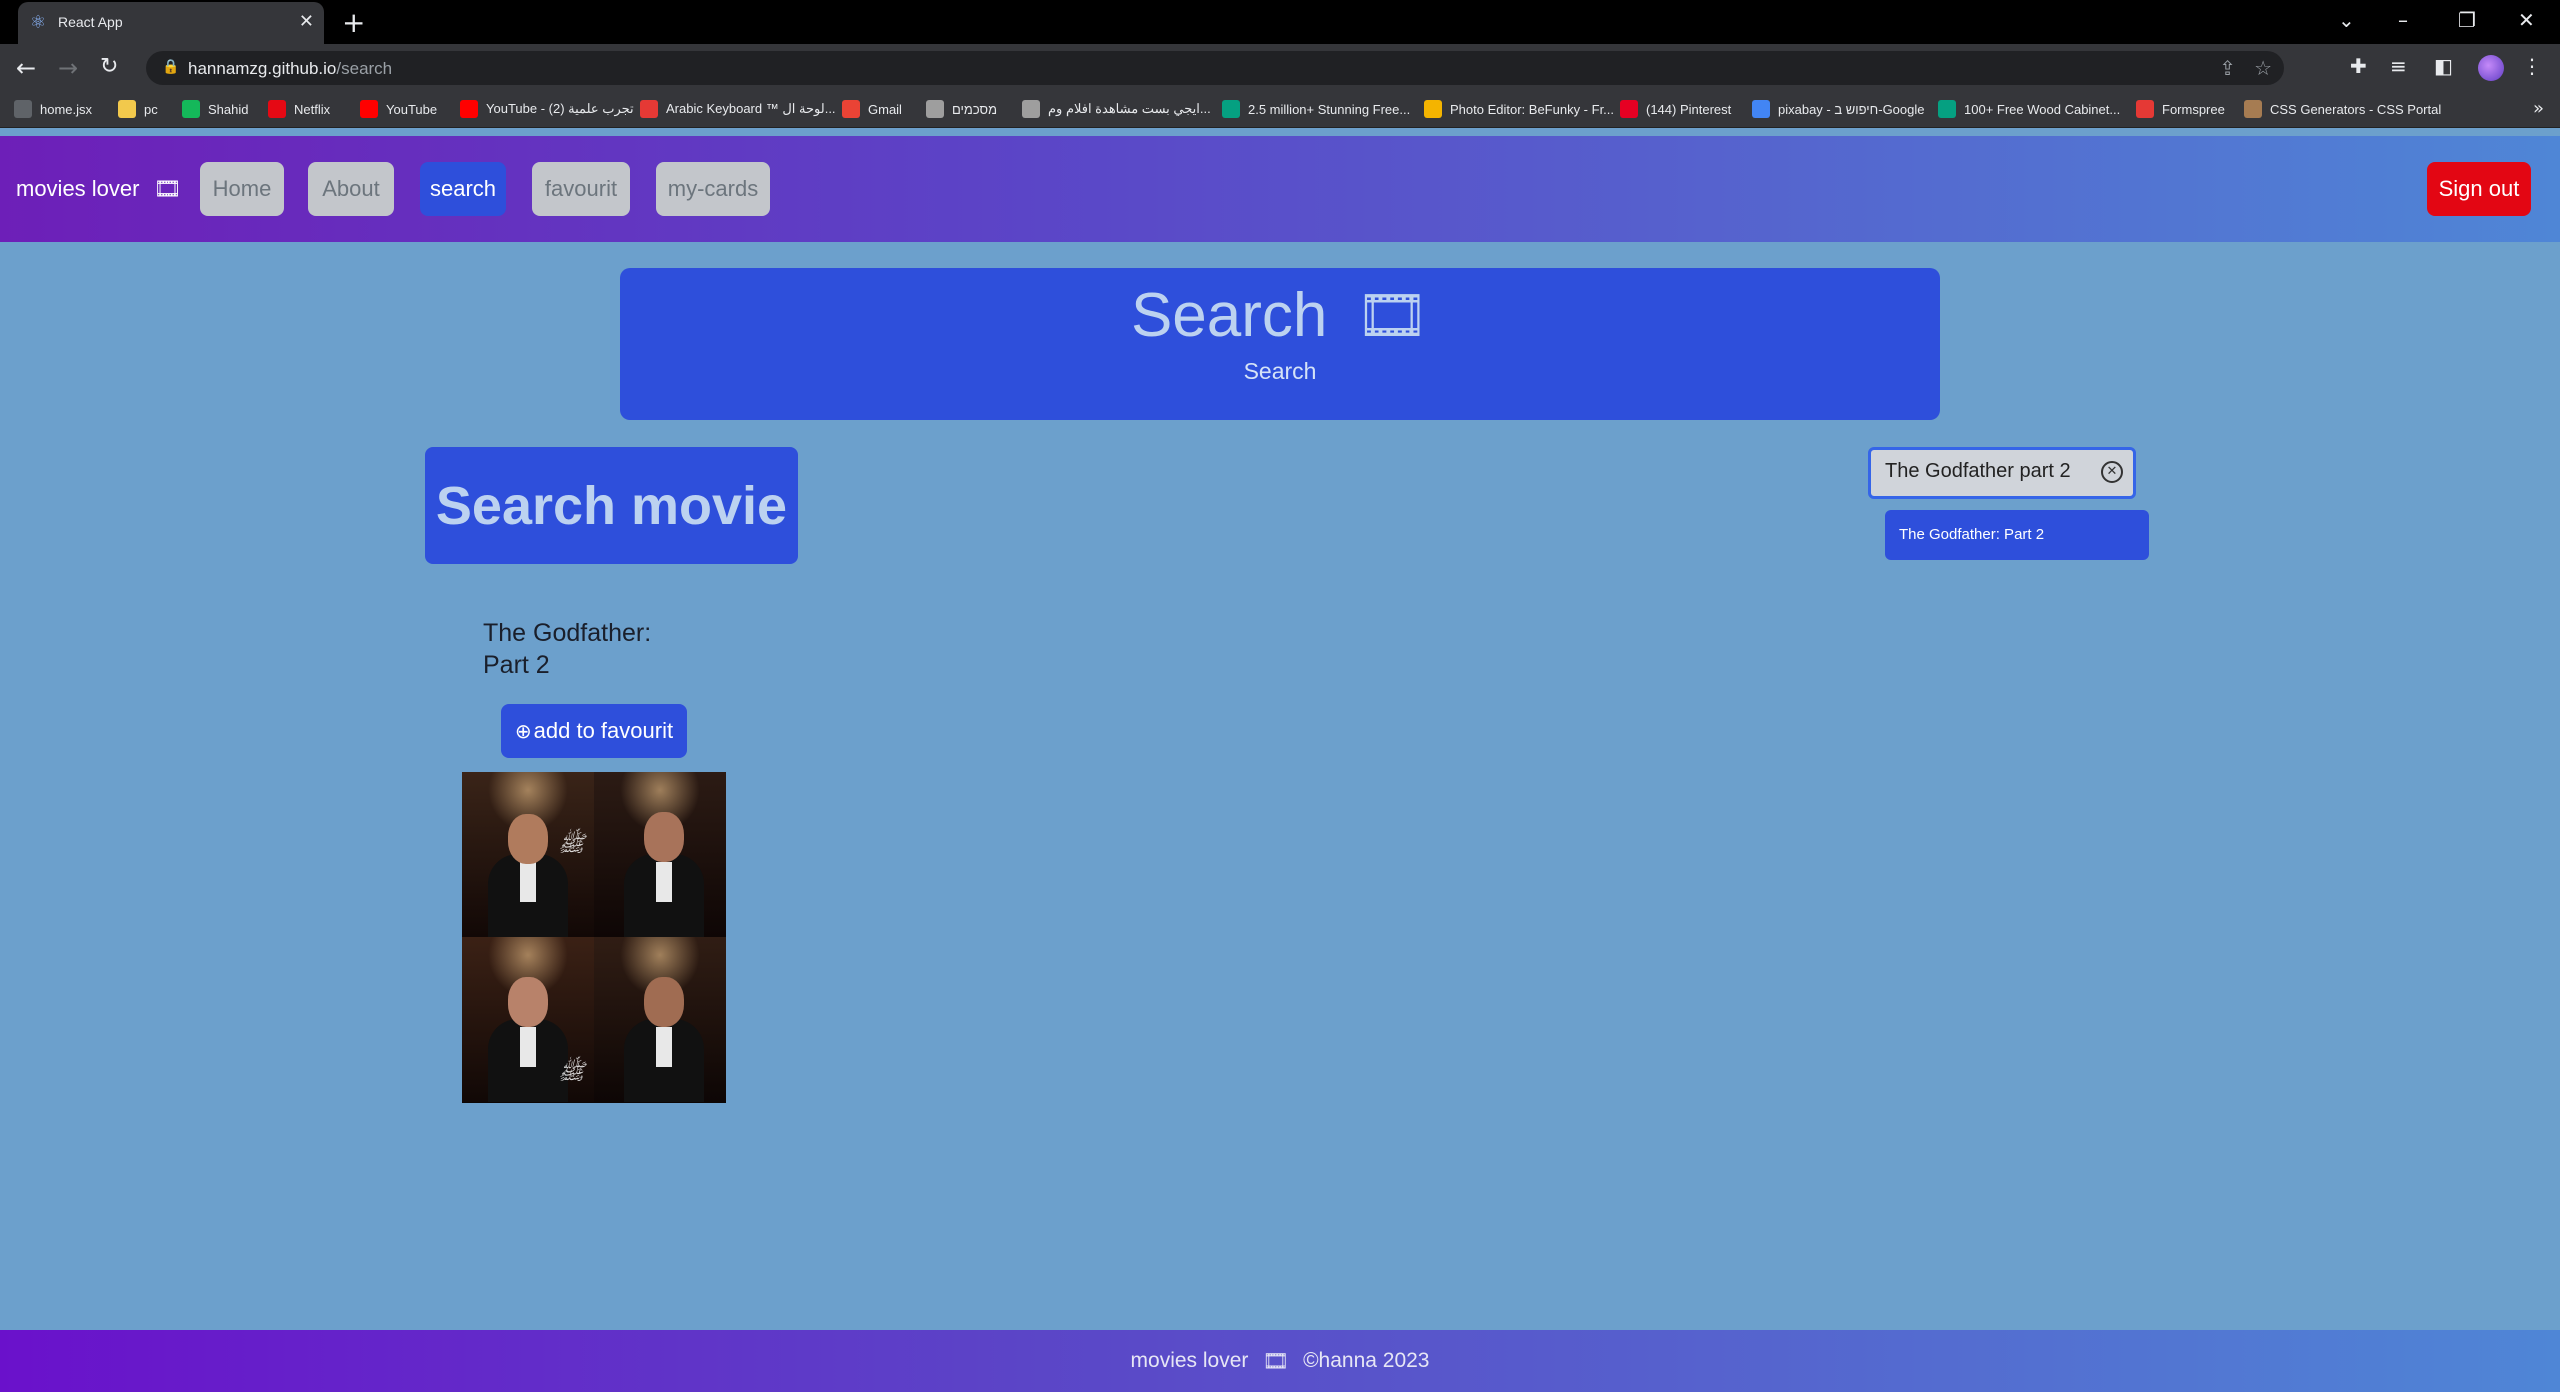 This screenshot has height=1392, width=2560. Describe the element at coordinates (603, 730) in the screenshot. I see `add-to-favourit-label: add to favourit` at that location.